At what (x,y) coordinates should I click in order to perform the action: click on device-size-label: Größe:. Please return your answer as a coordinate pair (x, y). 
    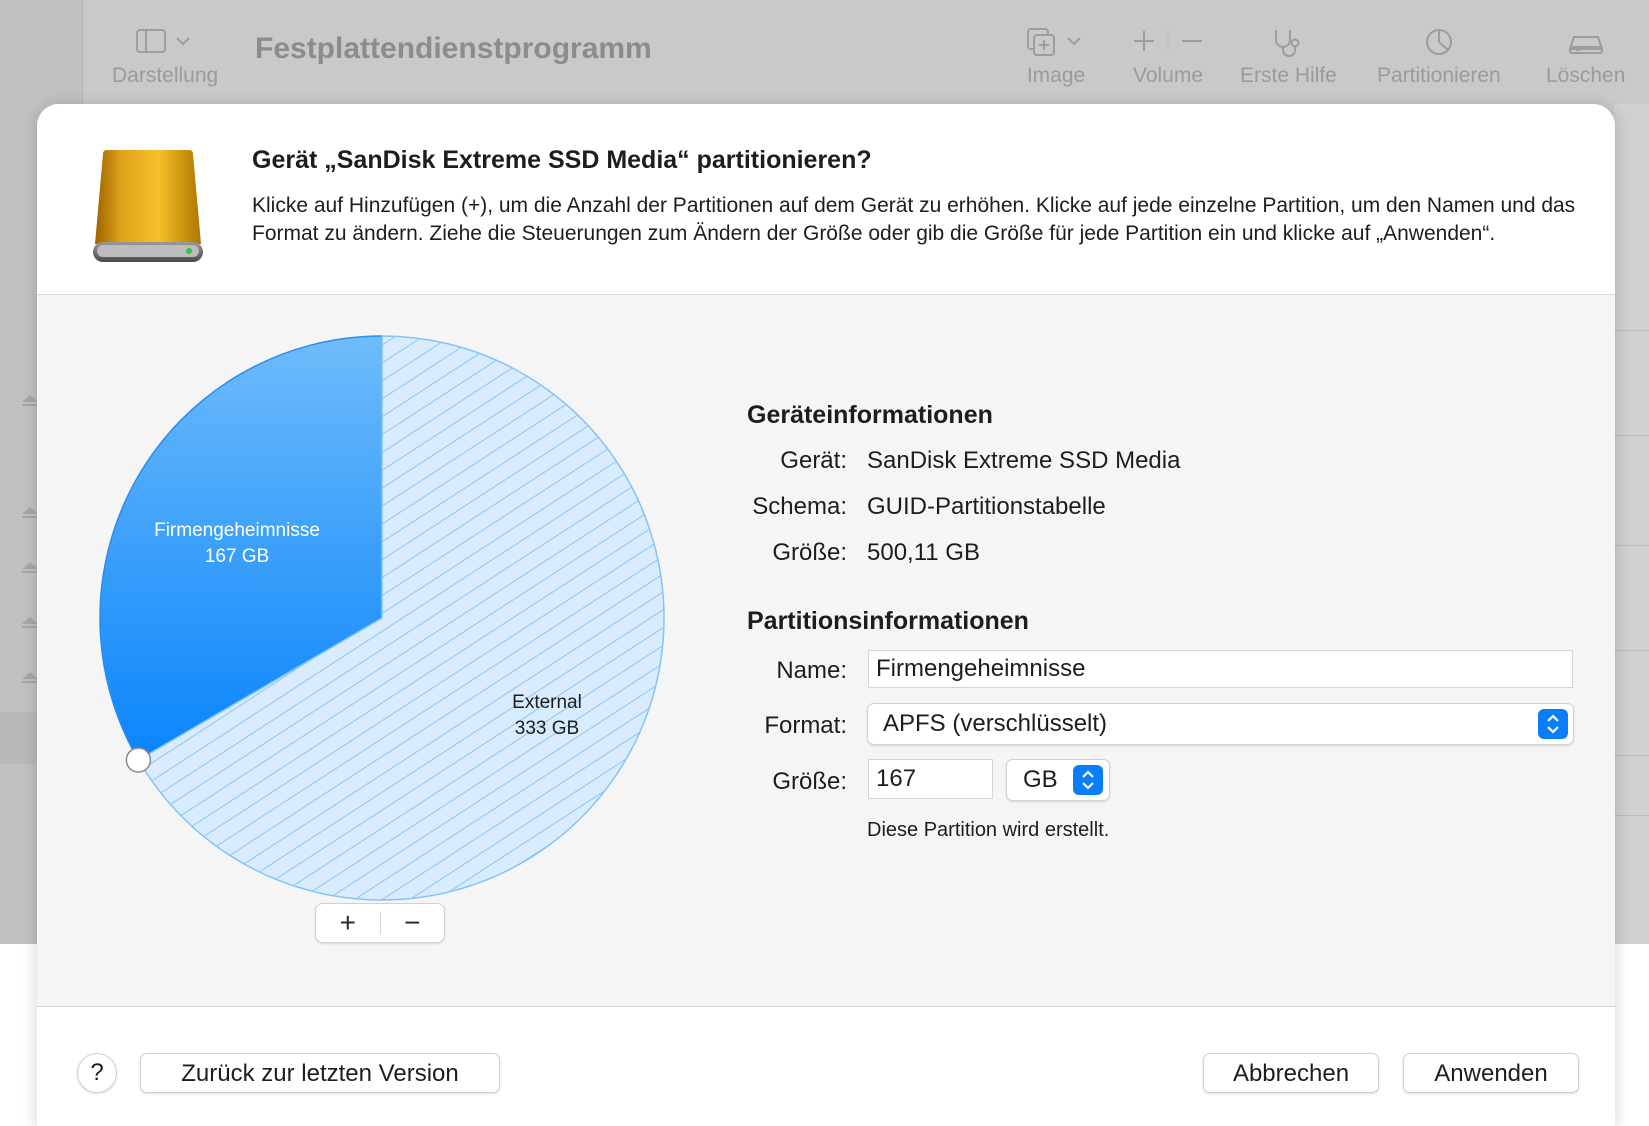
    Looking at the image, I should click on (809, 552).